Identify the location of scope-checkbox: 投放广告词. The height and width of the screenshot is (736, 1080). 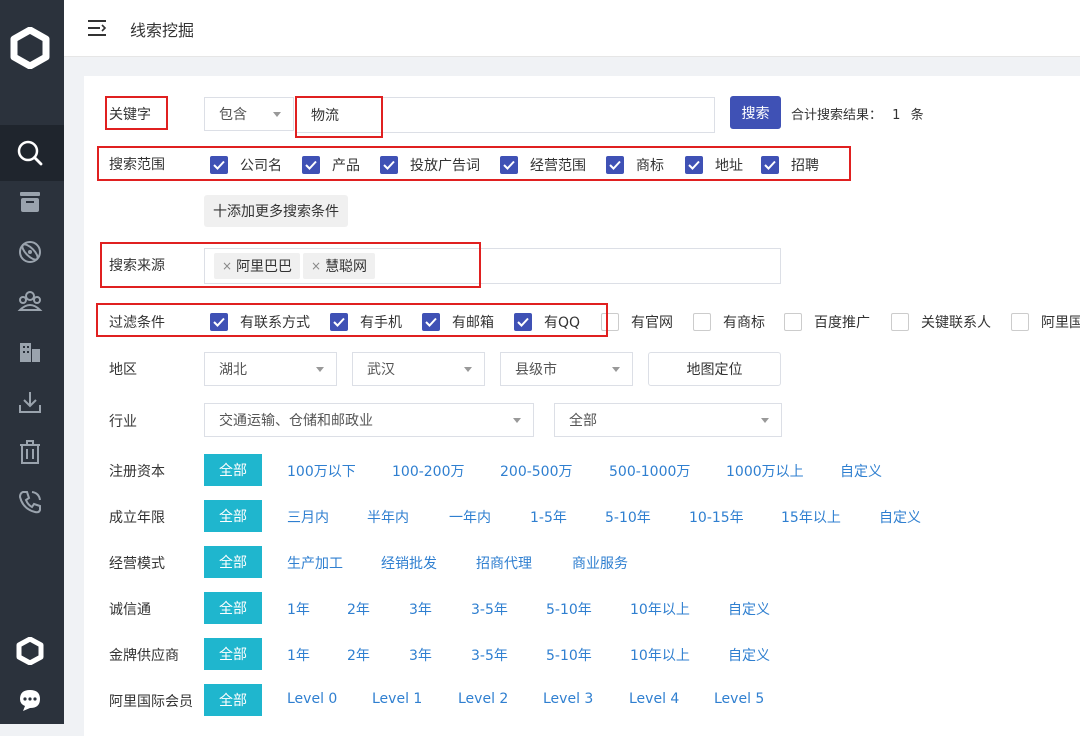
(430, 165).